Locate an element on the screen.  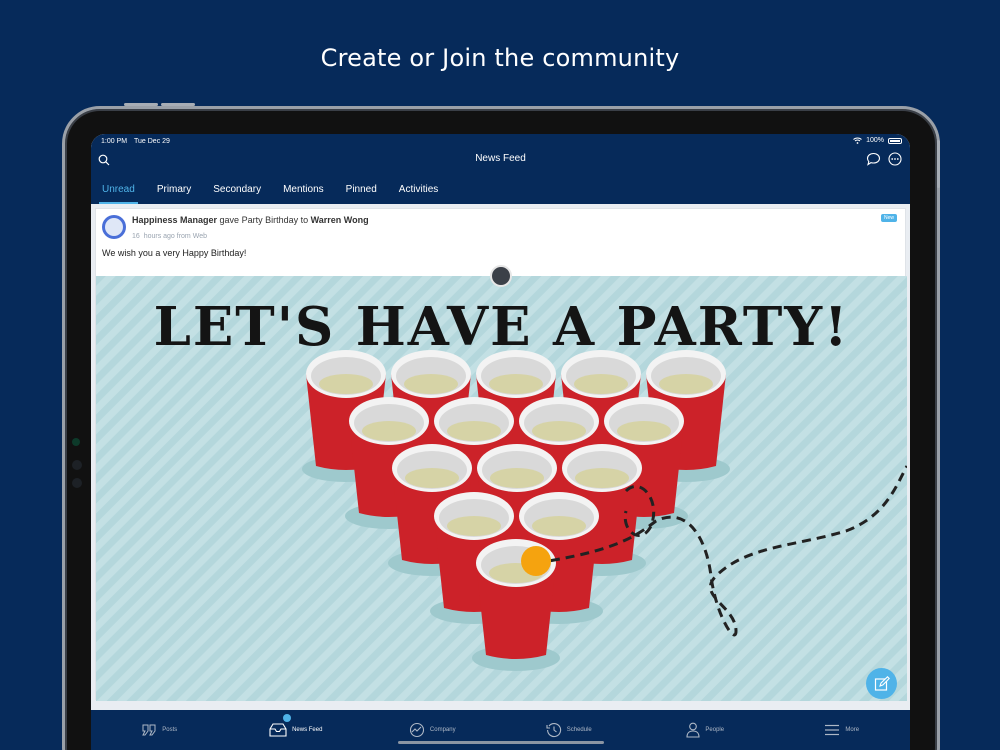
edit-icon is located at coordinates (882, 683).